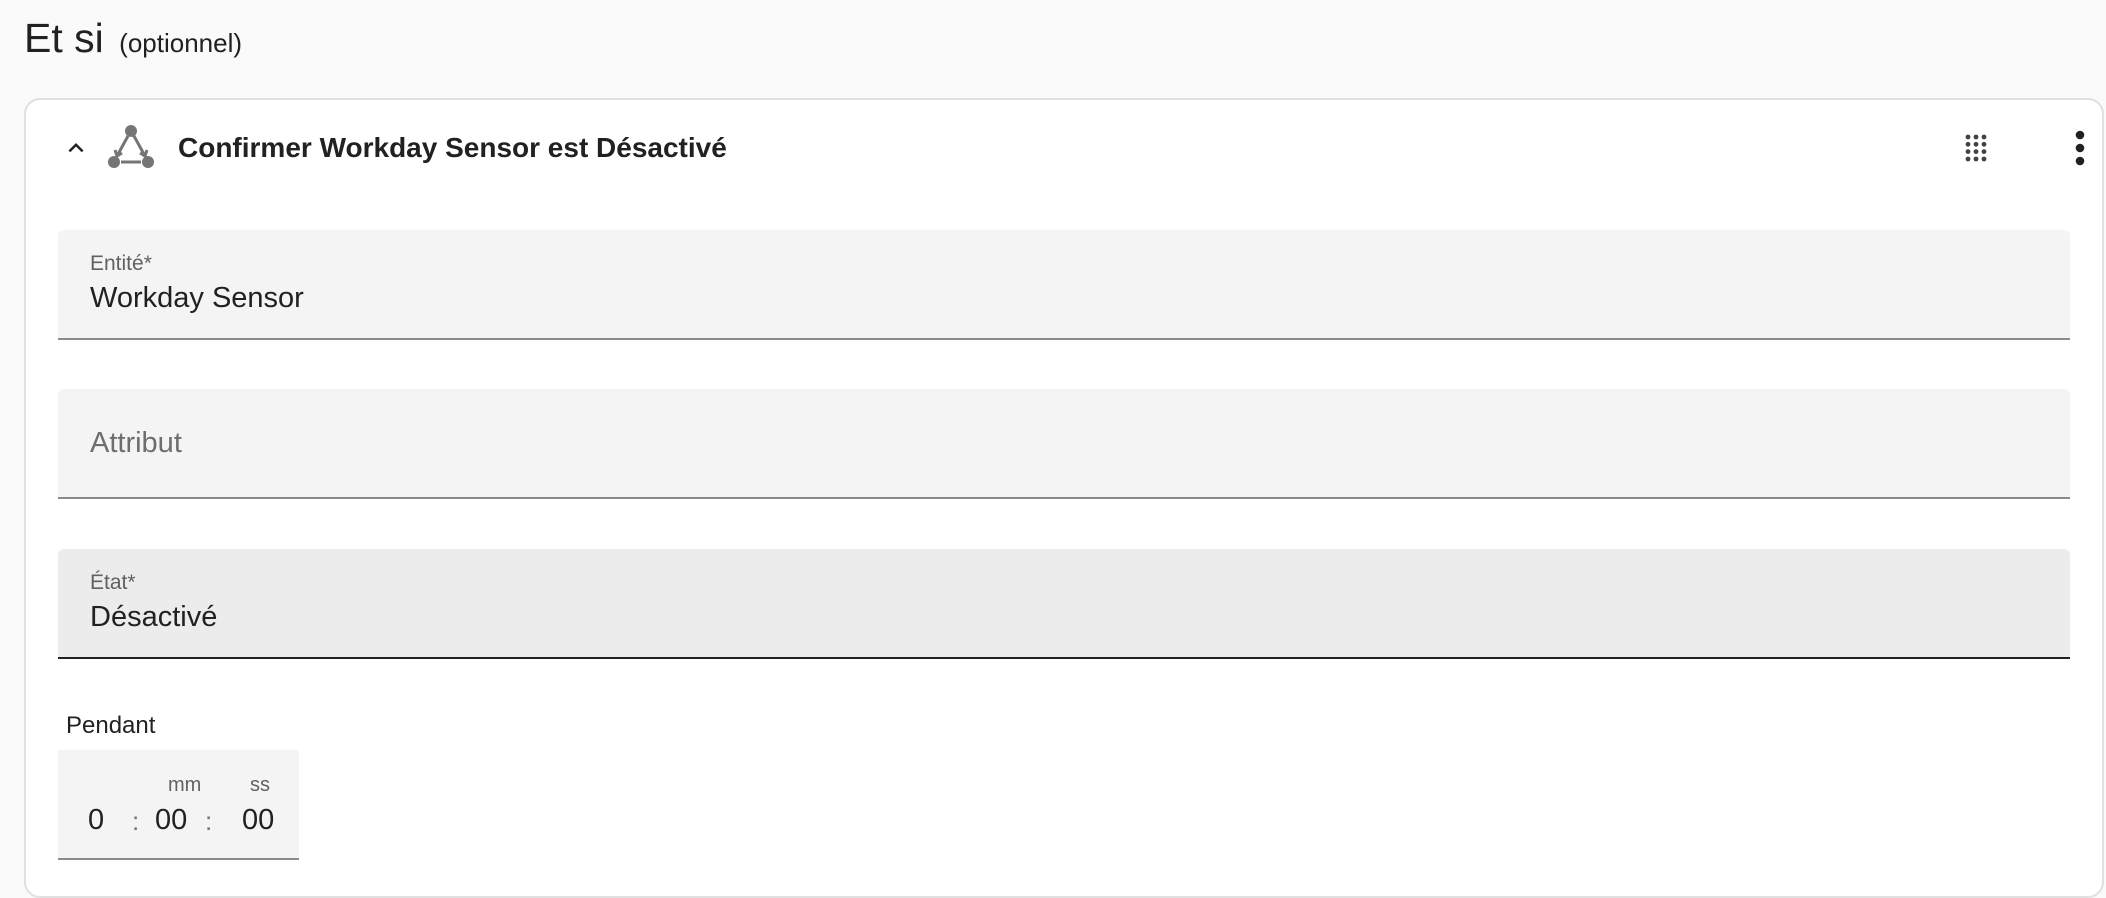 Image resolution: width=2106 pixels, height=898 pixels. I want to click on state-label: État*, so click(113, 582).